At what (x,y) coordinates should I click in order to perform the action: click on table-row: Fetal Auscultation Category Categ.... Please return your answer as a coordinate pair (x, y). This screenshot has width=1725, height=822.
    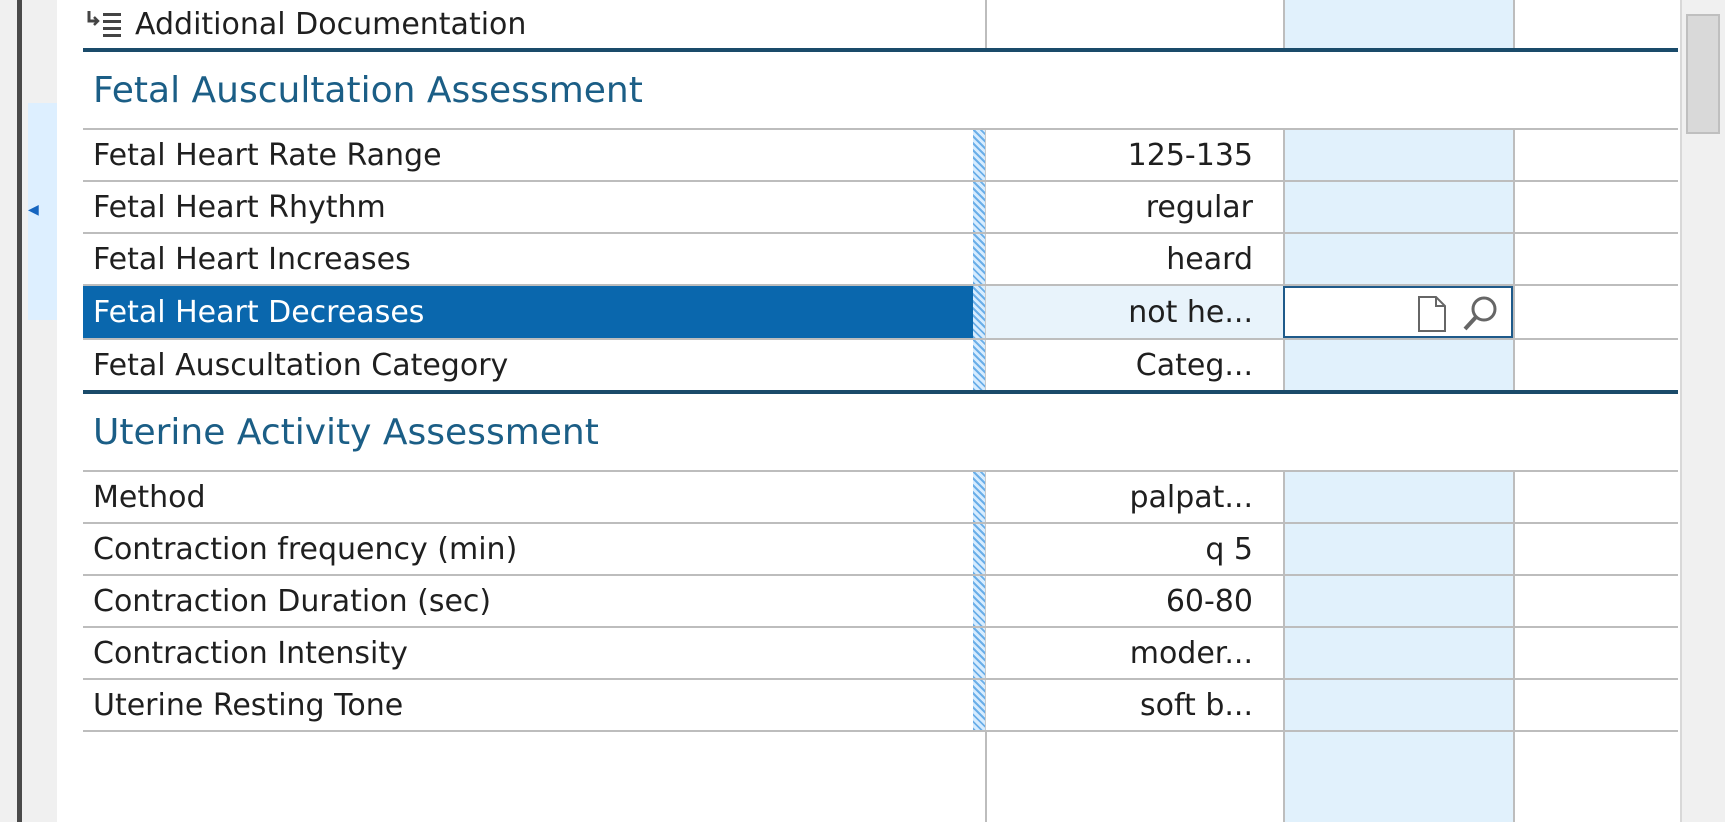
    Looking at the image, I should click on (880, 365).